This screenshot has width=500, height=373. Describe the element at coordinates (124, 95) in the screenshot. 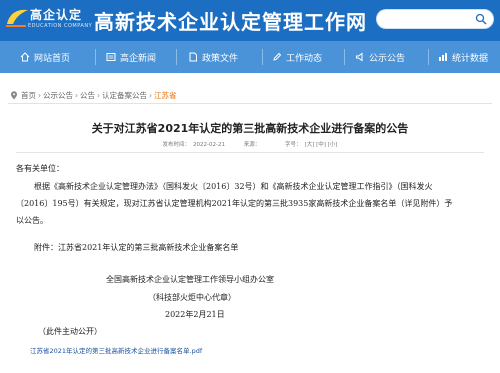

I see `breadcrumb-filing: 认定备案公告` at that location.